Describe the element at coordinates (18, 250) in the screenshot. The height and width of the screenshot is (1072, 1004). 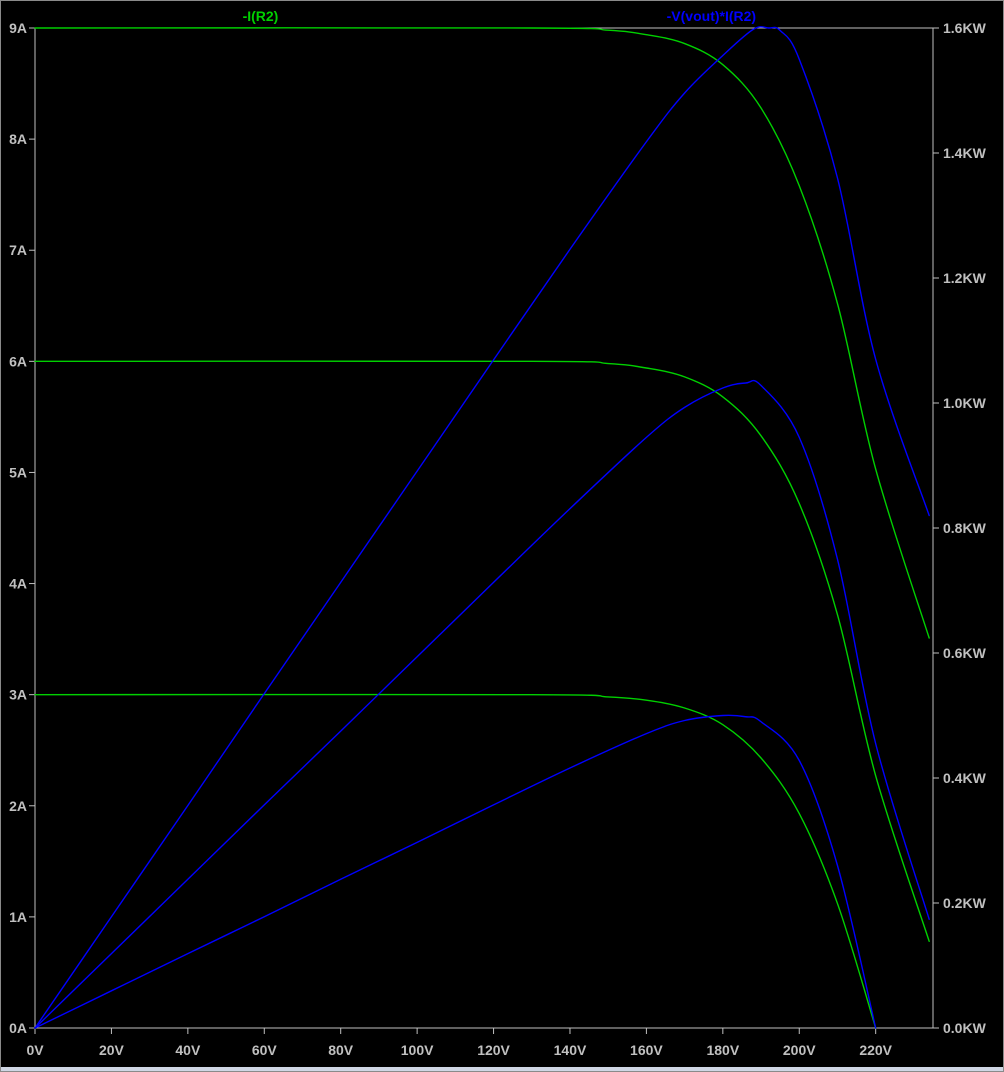
I see `y-left-tick-label: 7A` at that location.